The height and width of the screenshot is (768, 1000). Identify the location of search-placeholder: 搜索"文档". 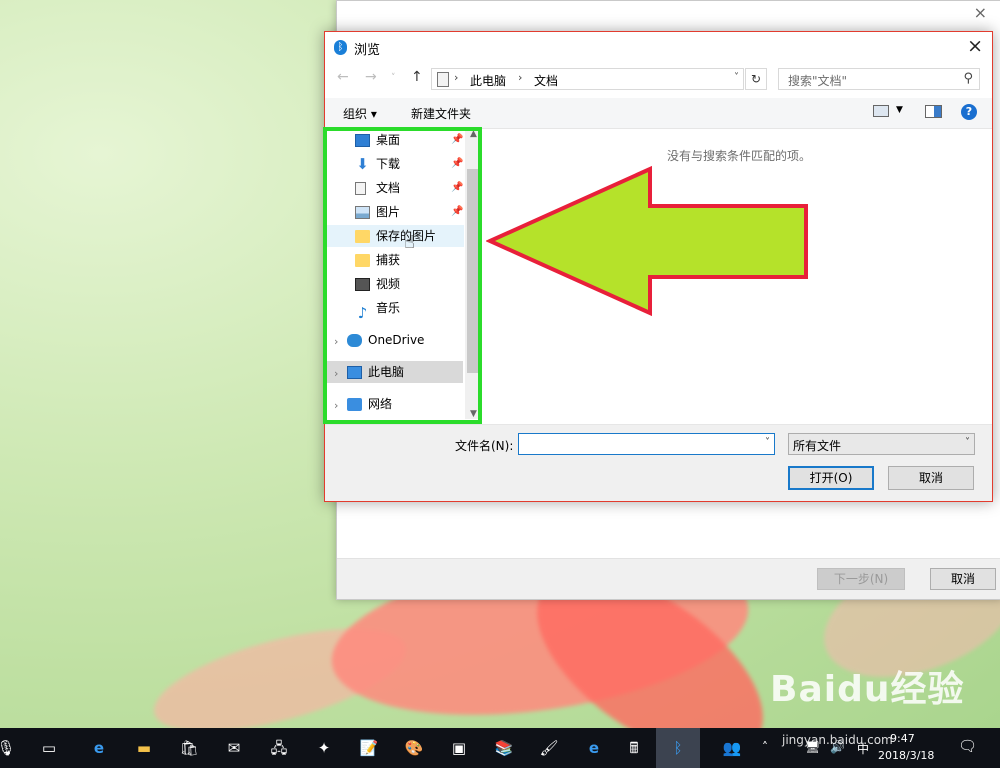
(818, 81).